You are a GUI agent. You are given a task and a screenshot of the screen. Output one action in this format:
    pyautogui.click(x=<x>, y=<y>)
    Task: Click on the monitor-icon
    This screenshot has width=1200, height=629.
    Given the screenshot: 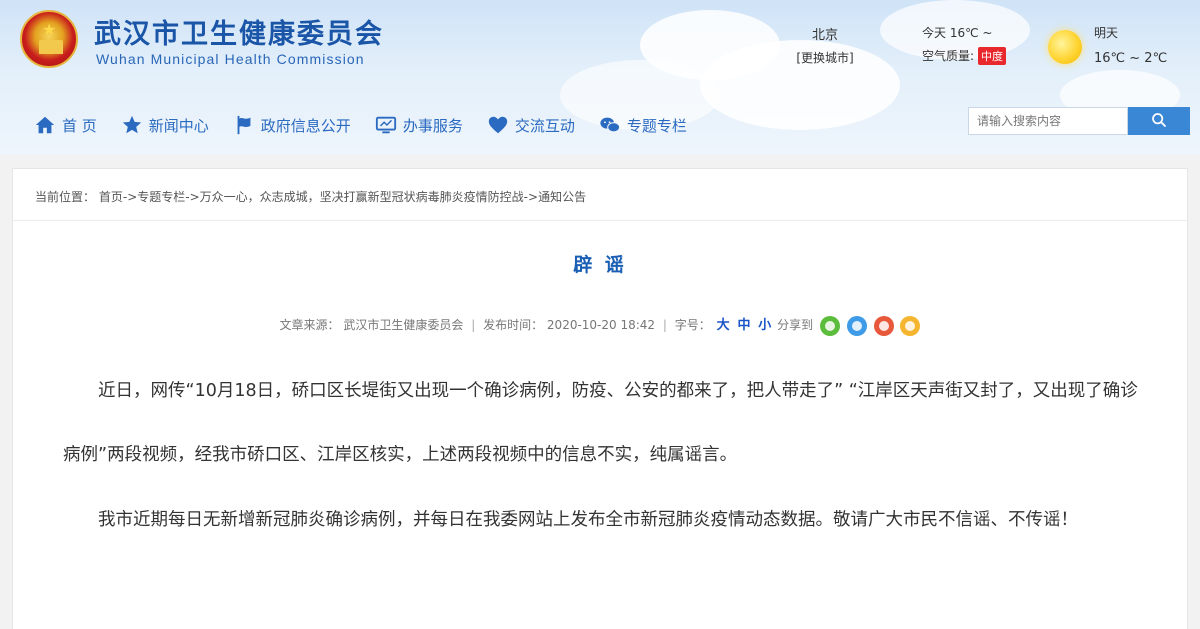 What is the action you would take?
    pyautogui.click(x=386, y=125)
    